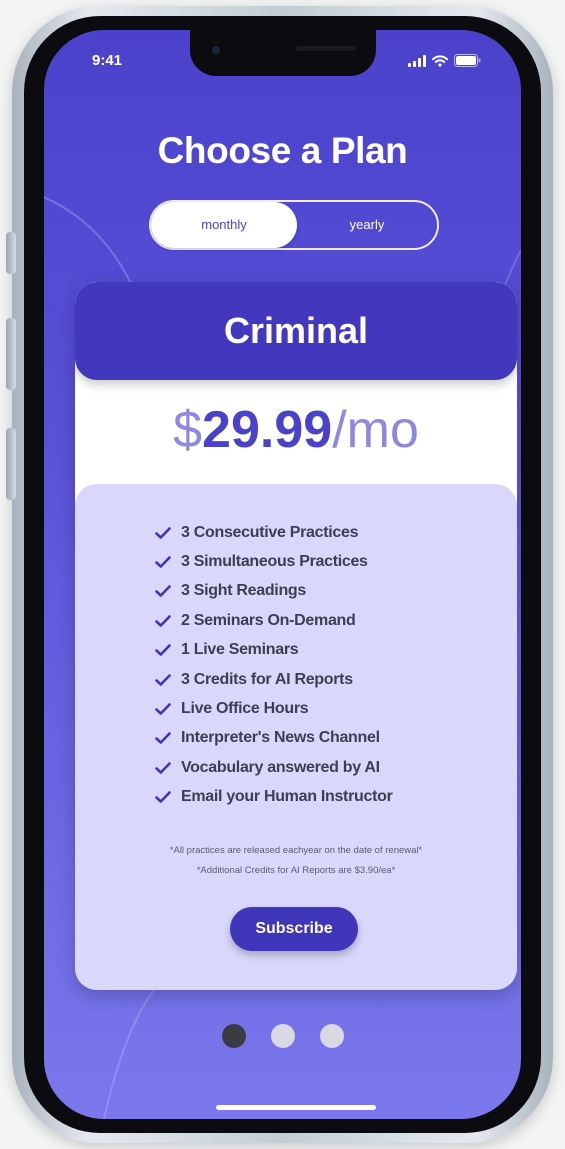 This screenshot has width=565, height=1149. Describe the element at coordinates (375, 430) in the screenshot. I see `price-period: /mo` at that location.